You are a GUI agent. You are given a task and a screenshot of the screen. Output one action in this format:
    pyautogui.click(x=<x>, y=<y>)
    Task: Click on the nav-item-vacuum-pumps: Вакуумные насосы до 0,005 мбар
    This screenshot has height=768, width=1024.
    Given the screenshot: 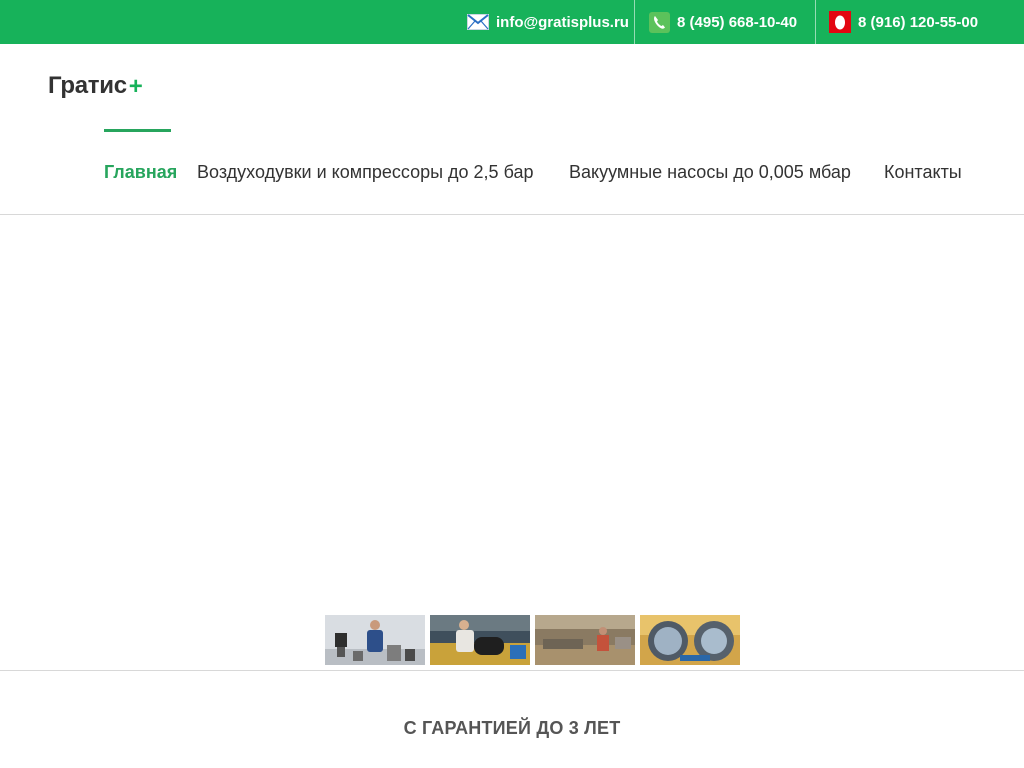 What is the action you would take?
    pyautogui.click(x=710, y=172)
    